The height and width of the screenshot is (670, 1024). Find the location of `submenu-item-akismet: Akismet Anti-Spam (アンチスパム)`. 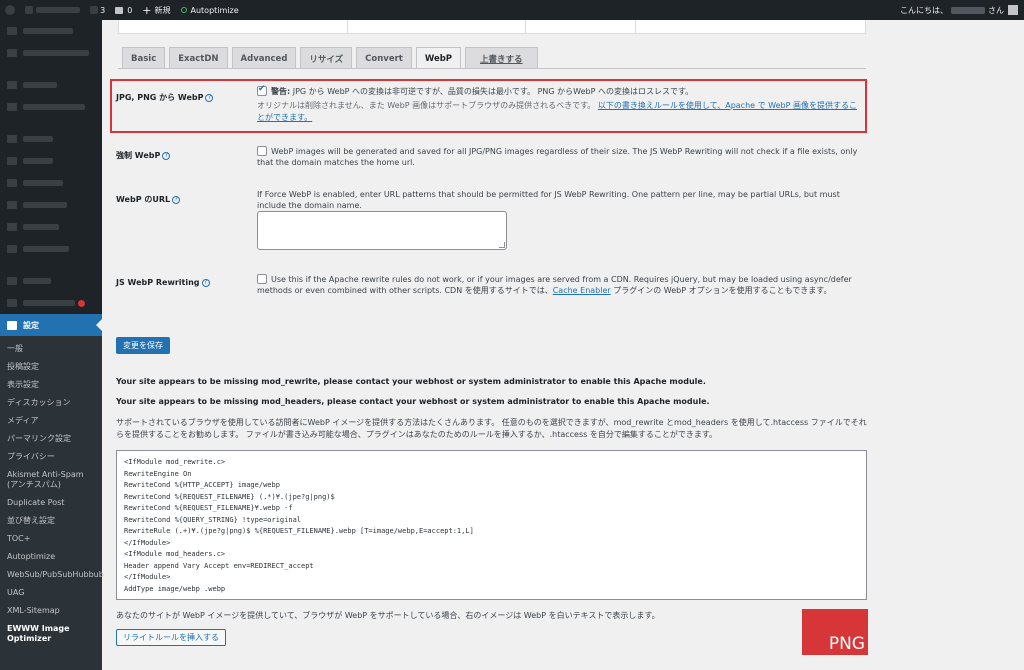

submenu-item-akismet: Akismet Anti-Spam (アンチスパム) is located at coordinates (51, 480).